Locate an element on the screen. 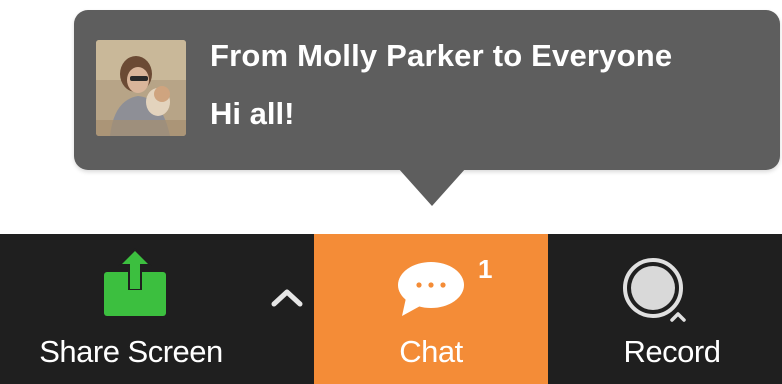  share-screen-upload-icon is located at coordinates (135, 282).